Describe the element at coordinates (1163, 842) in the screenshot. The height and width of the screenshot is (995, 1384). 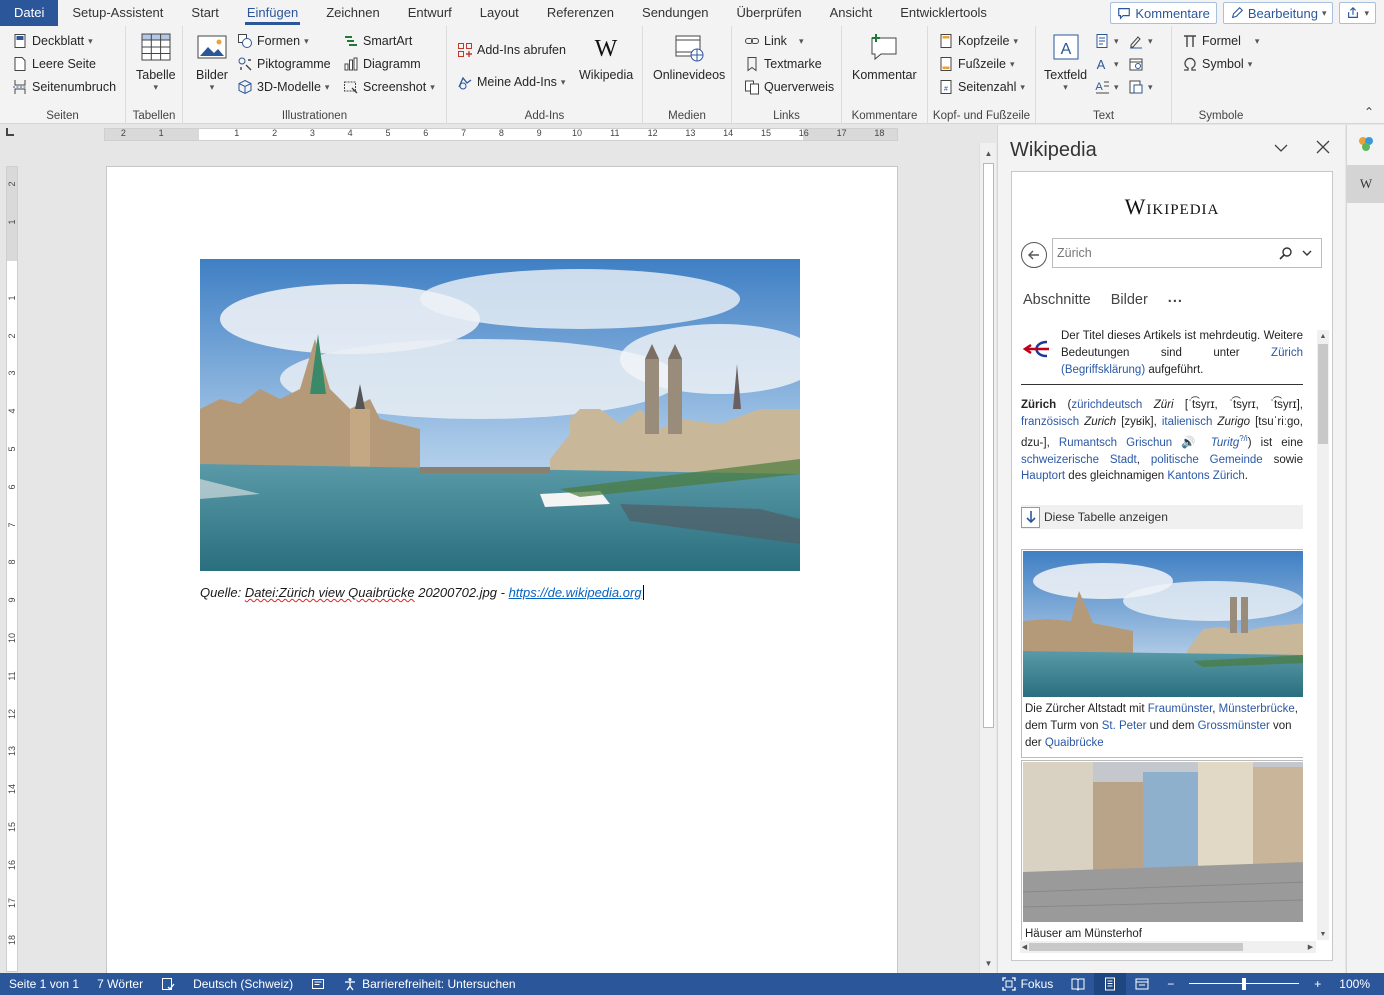
I see `thumbnail-image-muensterhof` at that location.